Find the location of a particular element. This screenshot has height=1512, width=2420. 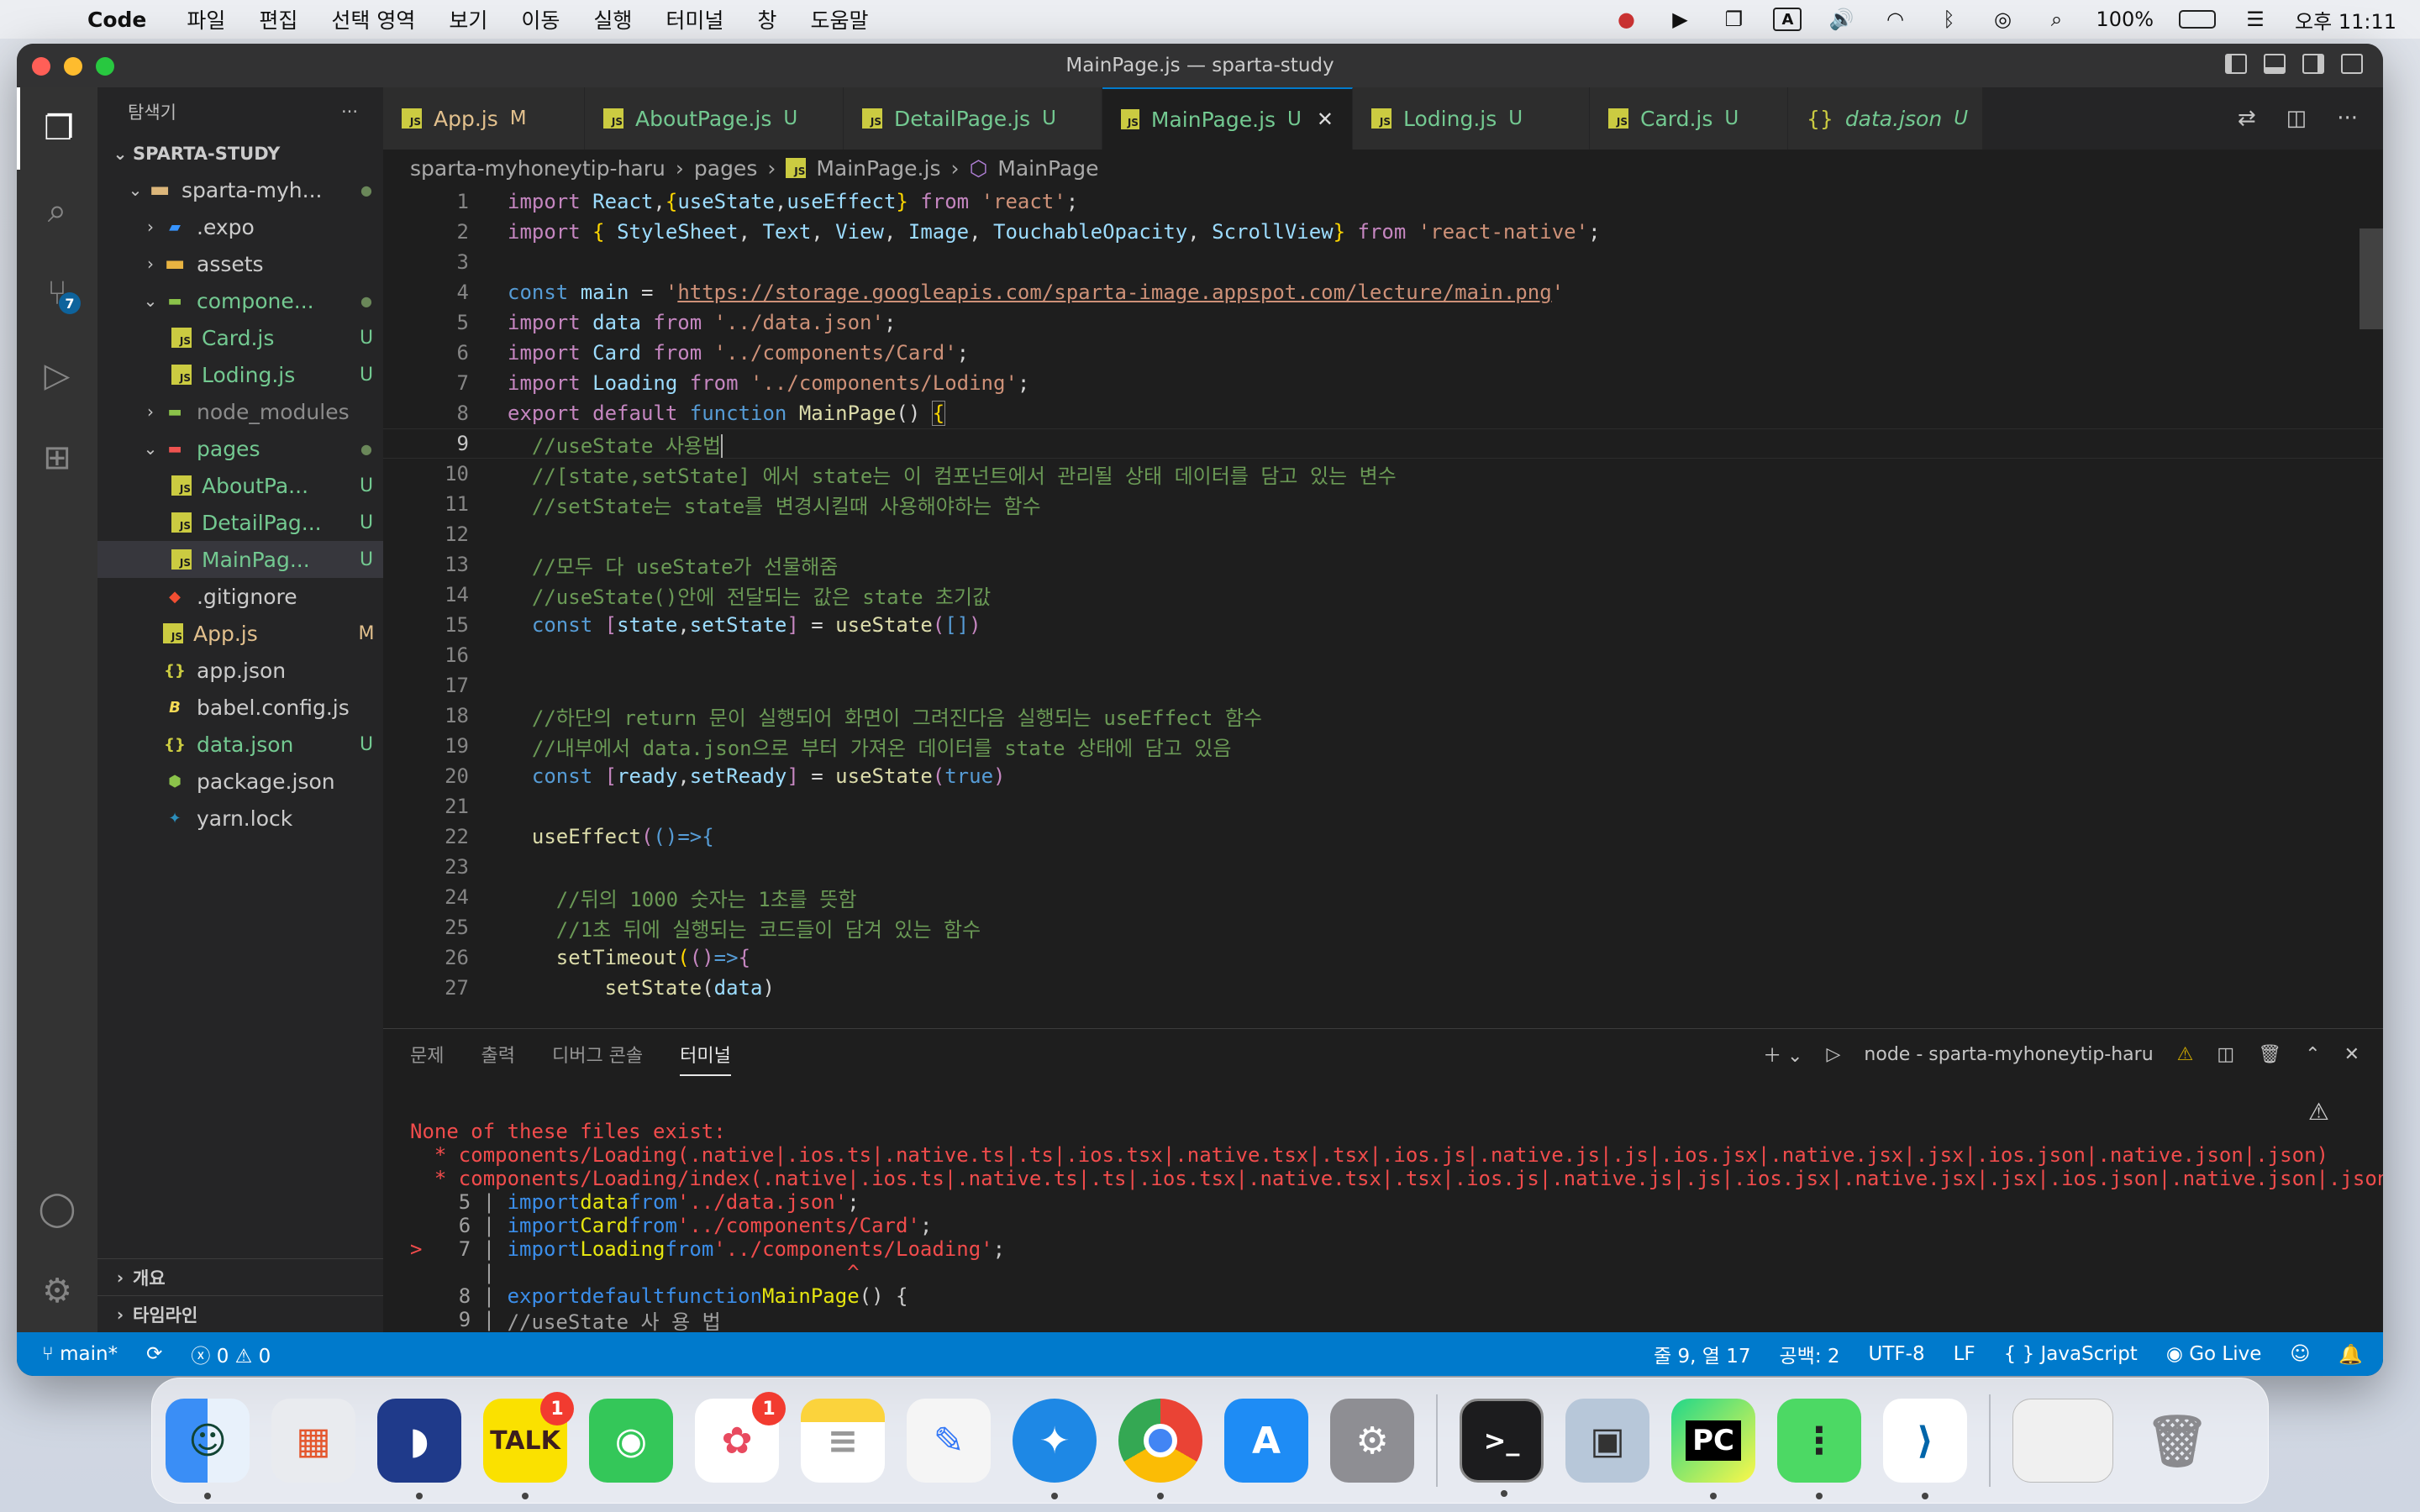

explorer-more-icon: ··· is located at coordinates (349, 112).